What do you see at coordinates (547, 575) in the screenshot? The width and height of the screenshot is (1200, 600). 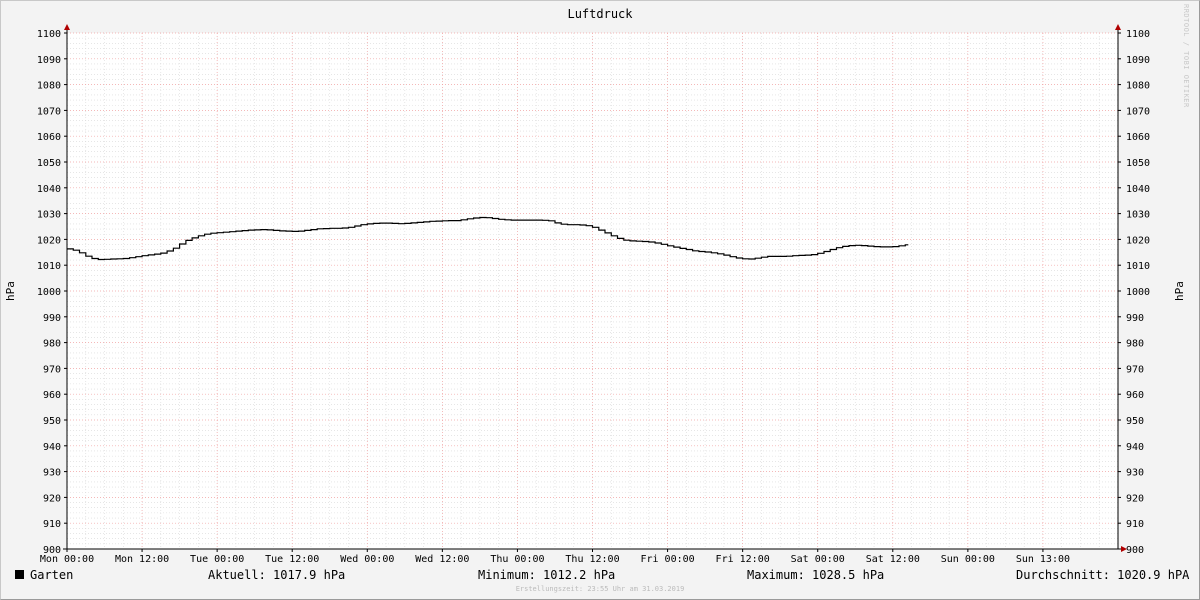 I see `stat-minimum: Minimum: 1012.2 hPa` at bounding box center [547, 575].